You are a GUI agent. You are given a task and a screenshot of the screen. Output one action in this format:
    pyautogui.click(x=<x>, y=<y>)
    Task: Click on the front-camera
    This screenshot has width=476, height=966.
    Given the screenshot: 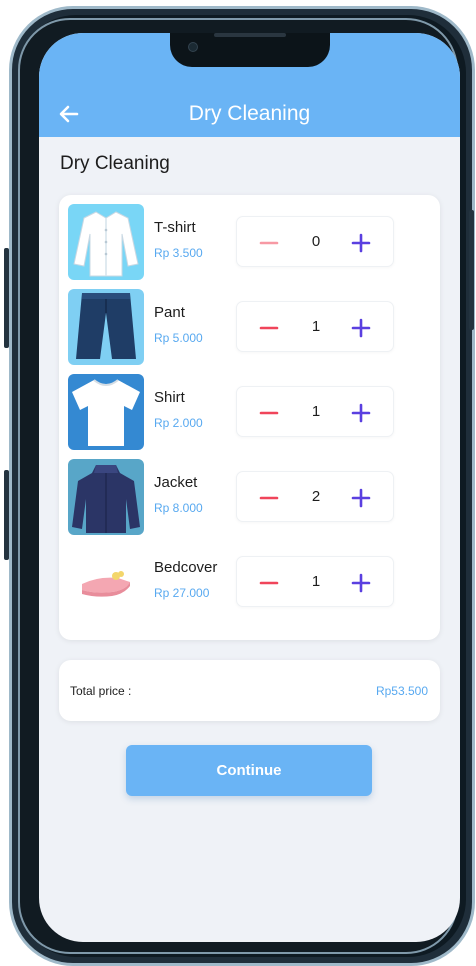 What is the action you would take?
    pyautogui.click(x=193, y=47)
    